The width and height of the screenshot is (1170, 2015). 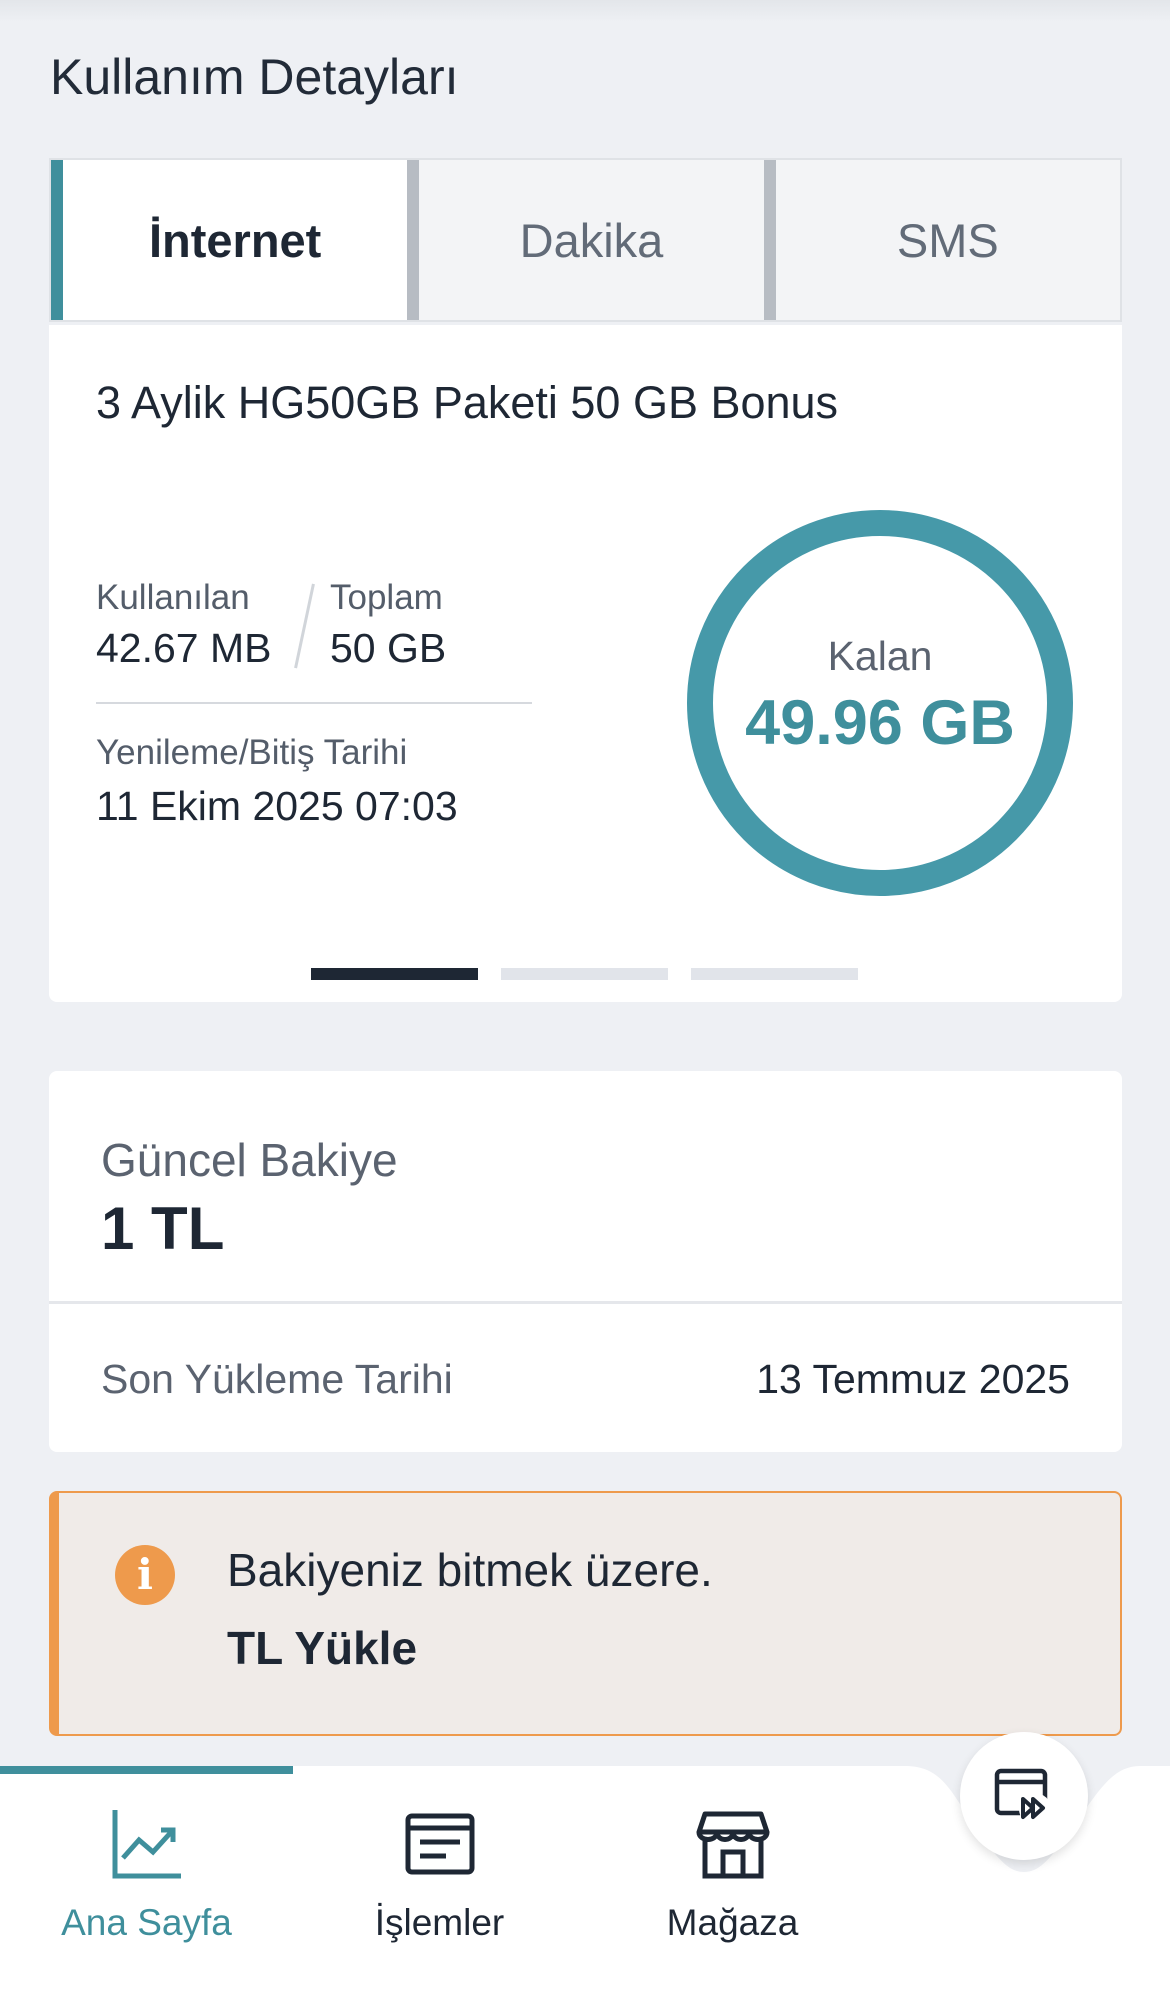 I want to click on tl-yukle-link: TL Yükle, so click(x=322, y=1648).